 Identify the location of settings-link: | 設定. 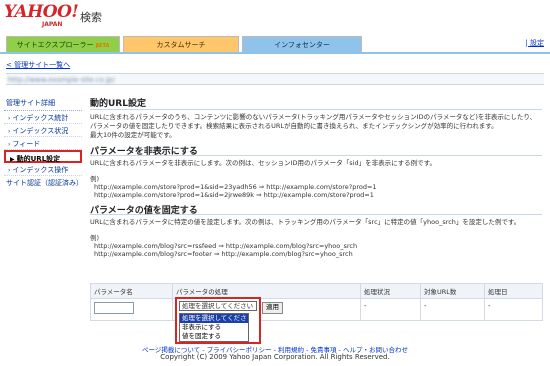
(534, 43).